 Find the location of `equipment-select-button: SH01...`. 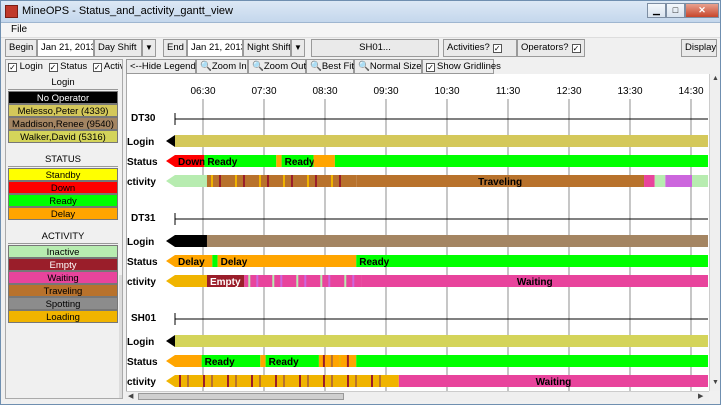

equipment-select-button: SH01... is located at coordinates (375, 48).